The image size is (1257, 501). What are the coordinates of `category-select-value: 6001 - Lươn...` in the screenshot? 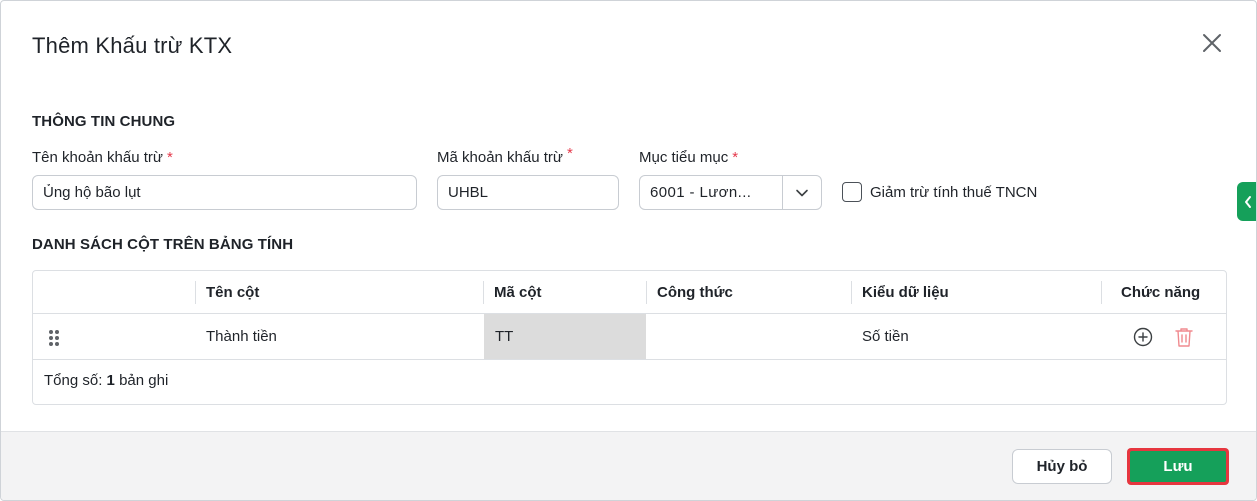 It's located at (701, 192).